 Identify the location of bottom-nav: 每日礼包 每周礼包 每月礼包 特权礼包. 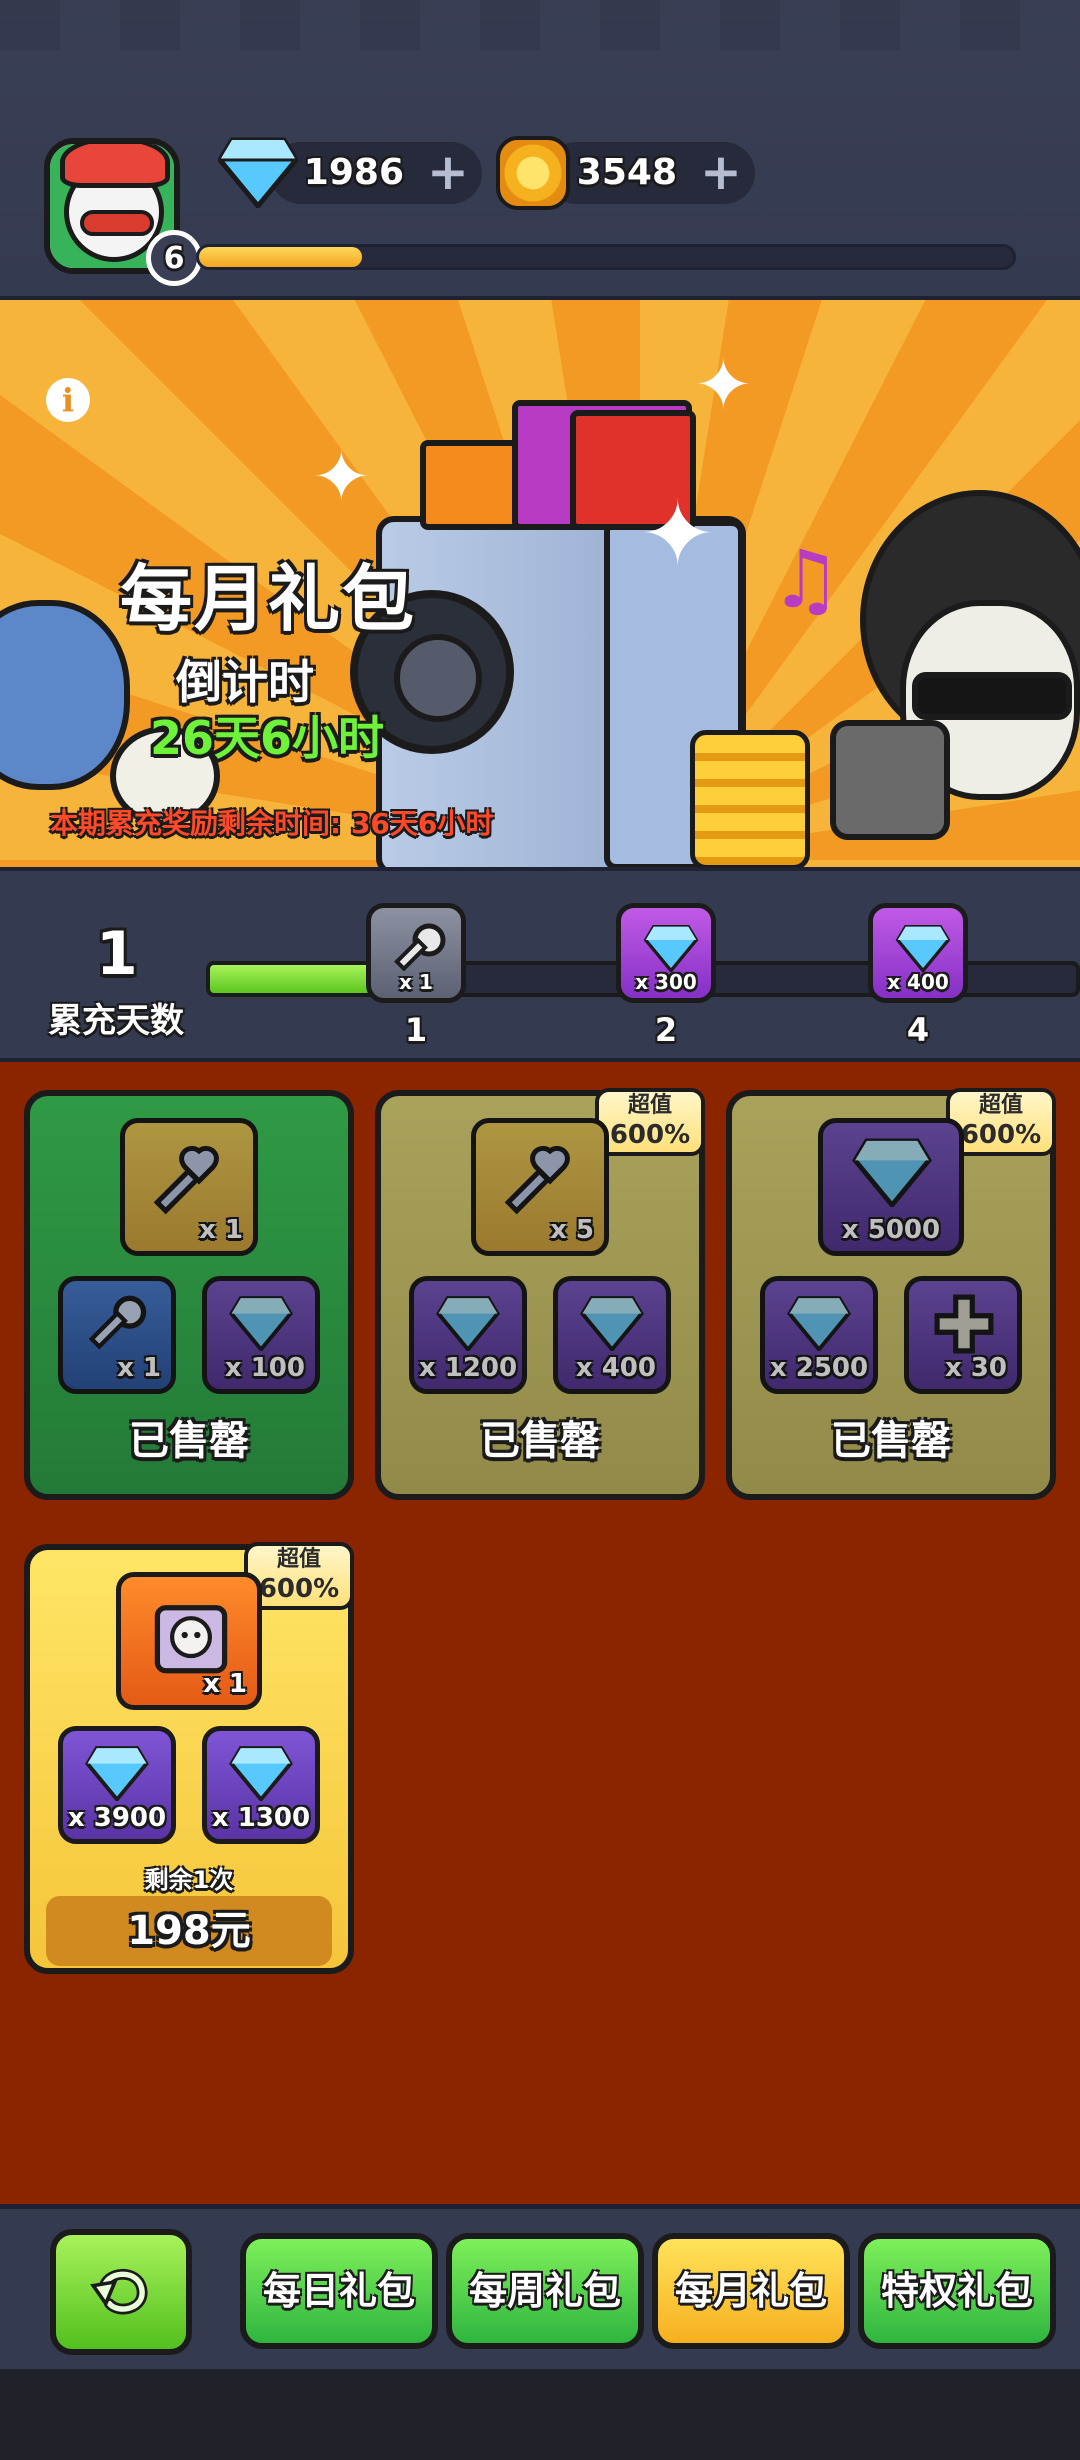
(540, 2286).